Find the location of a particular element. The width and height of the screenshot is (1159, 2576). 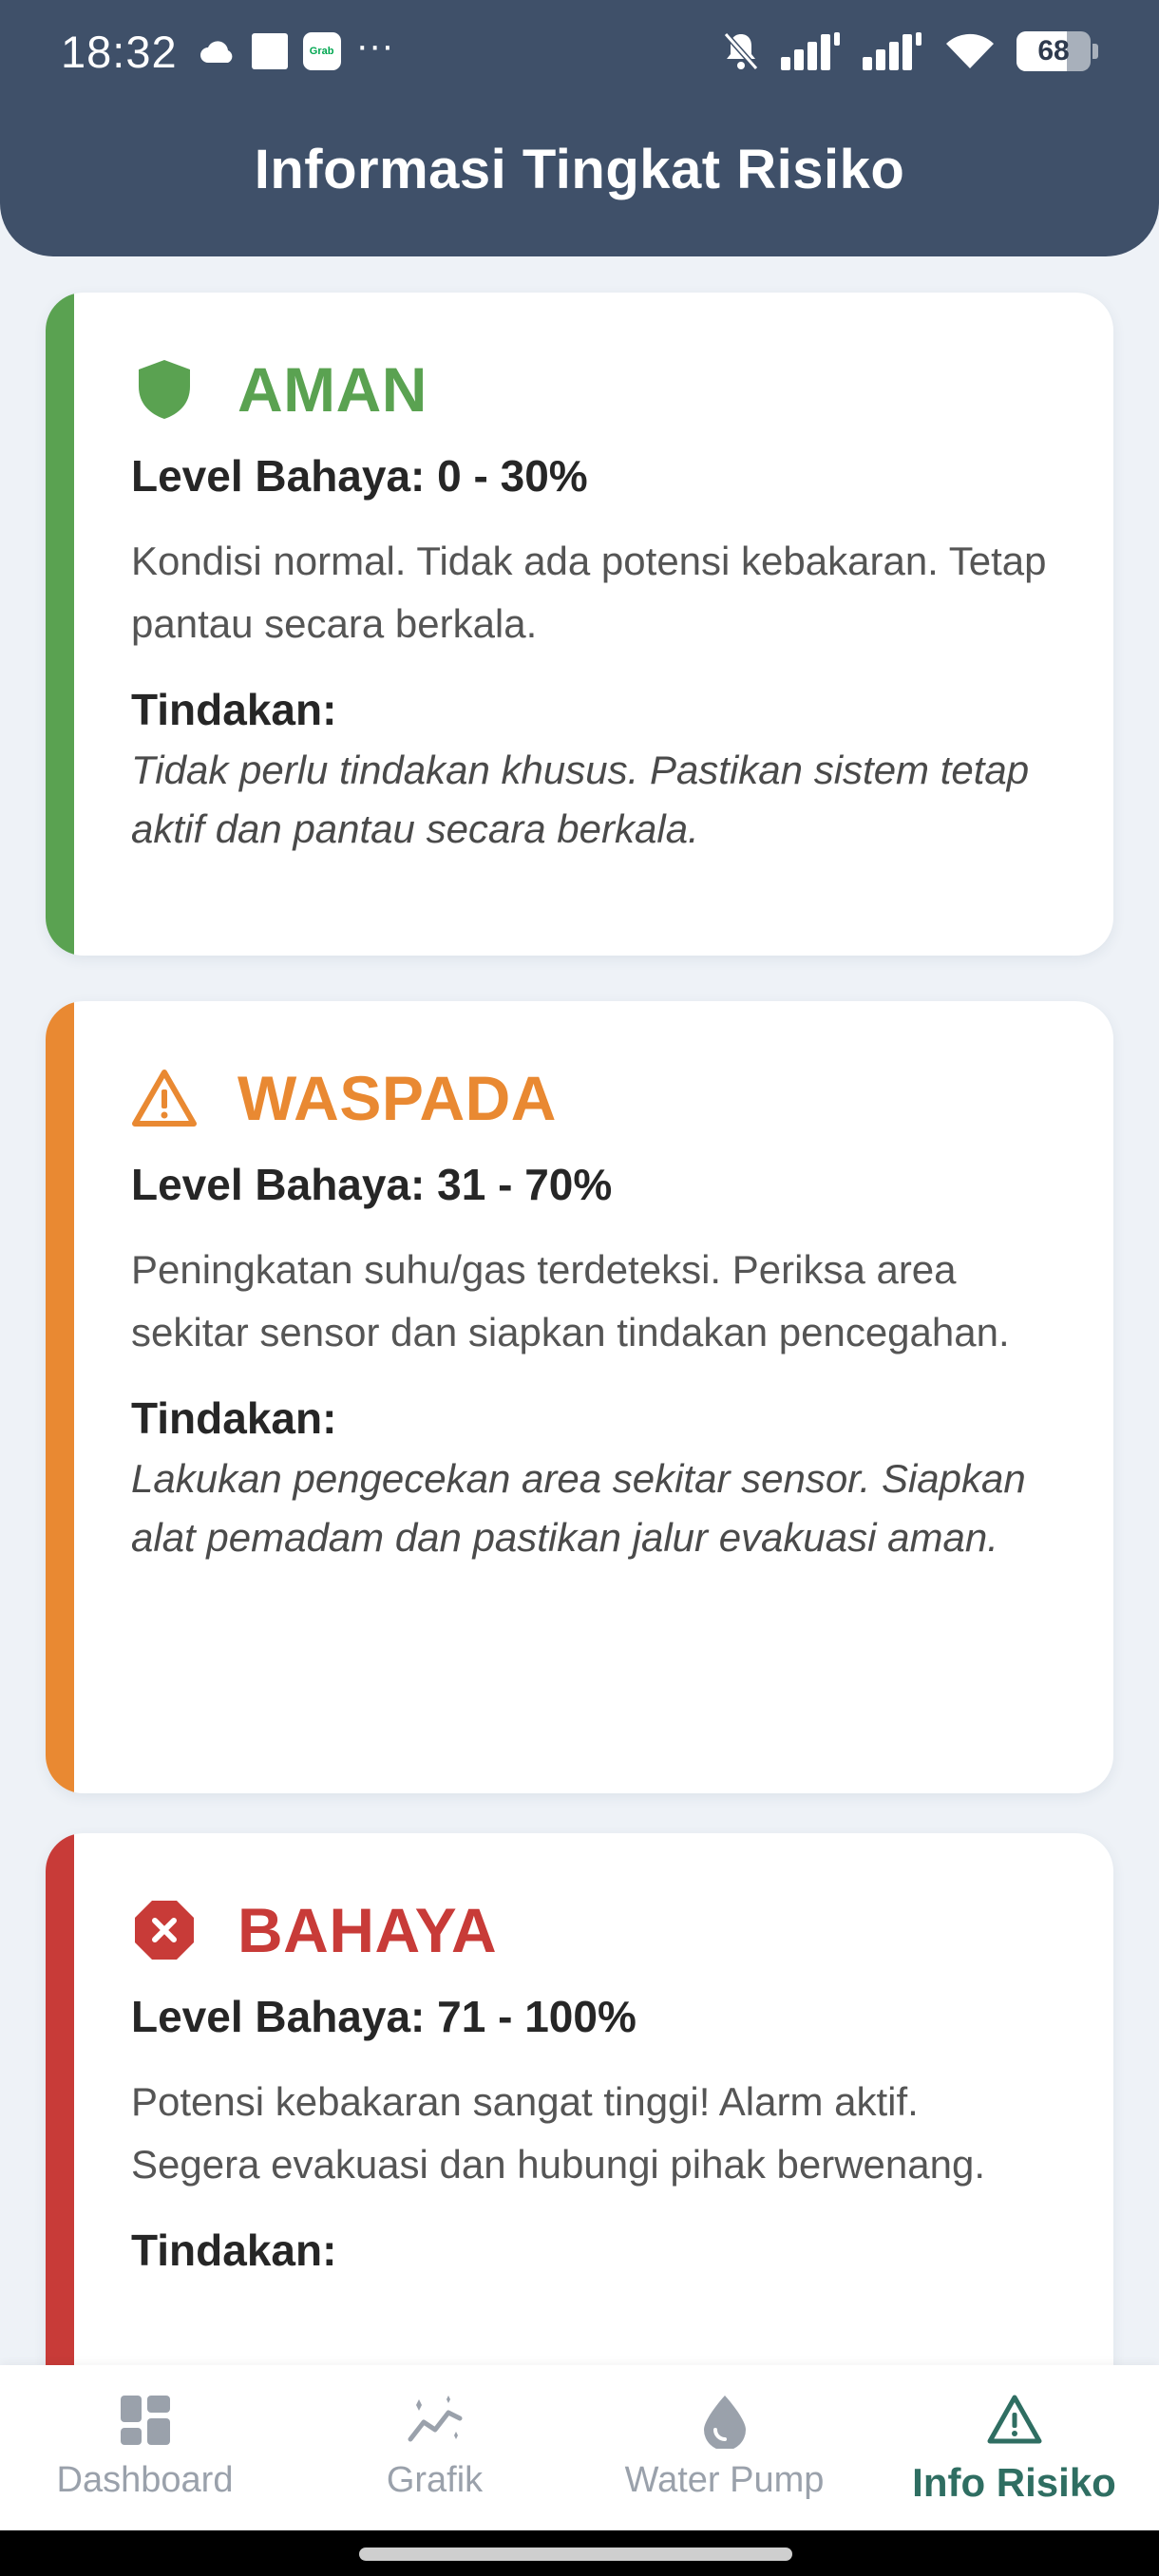

cloud-icon is located at coordinates (216, 52).